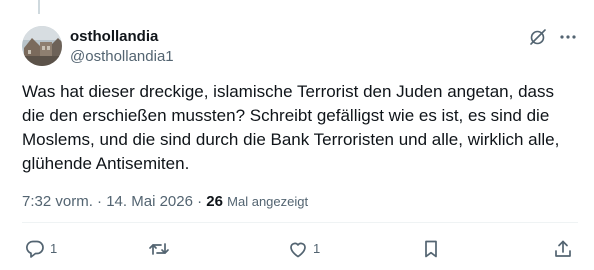 This screenshot has height=270, width=594. I want to click on author-block: osthollandia @osthollandia1, so click(122, 47).